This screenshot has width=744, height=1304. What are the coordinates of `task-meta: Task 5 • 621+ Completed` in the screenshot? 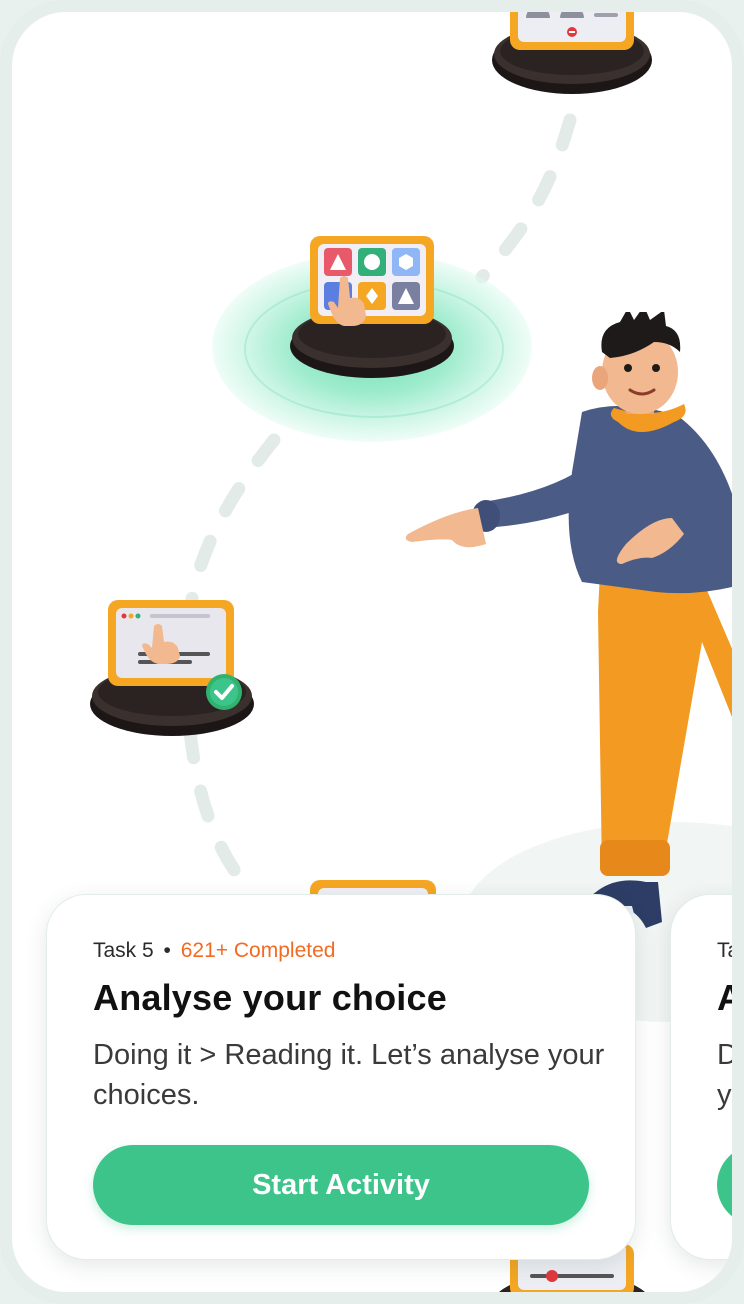 It's located at (214, 951).